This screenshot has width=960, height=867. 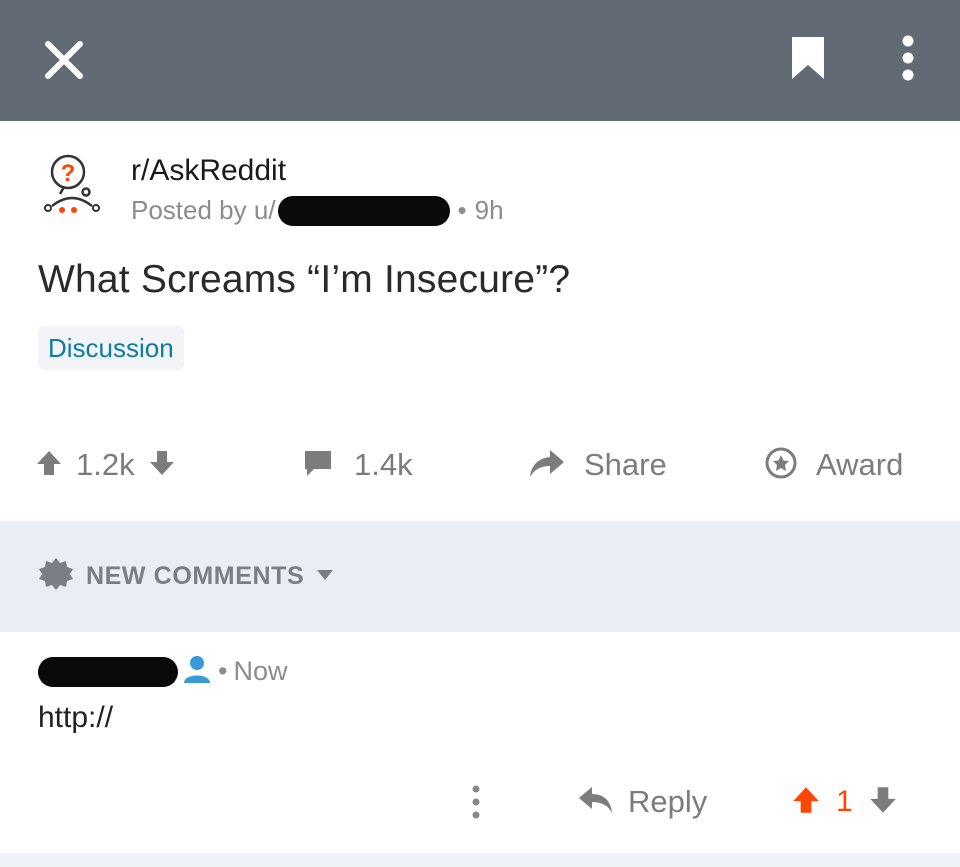 What do you see at coordinates (195, 576) in the screenshot?
I see `sort-label: NEW COMMENTS` at bounding box center [195, 576].